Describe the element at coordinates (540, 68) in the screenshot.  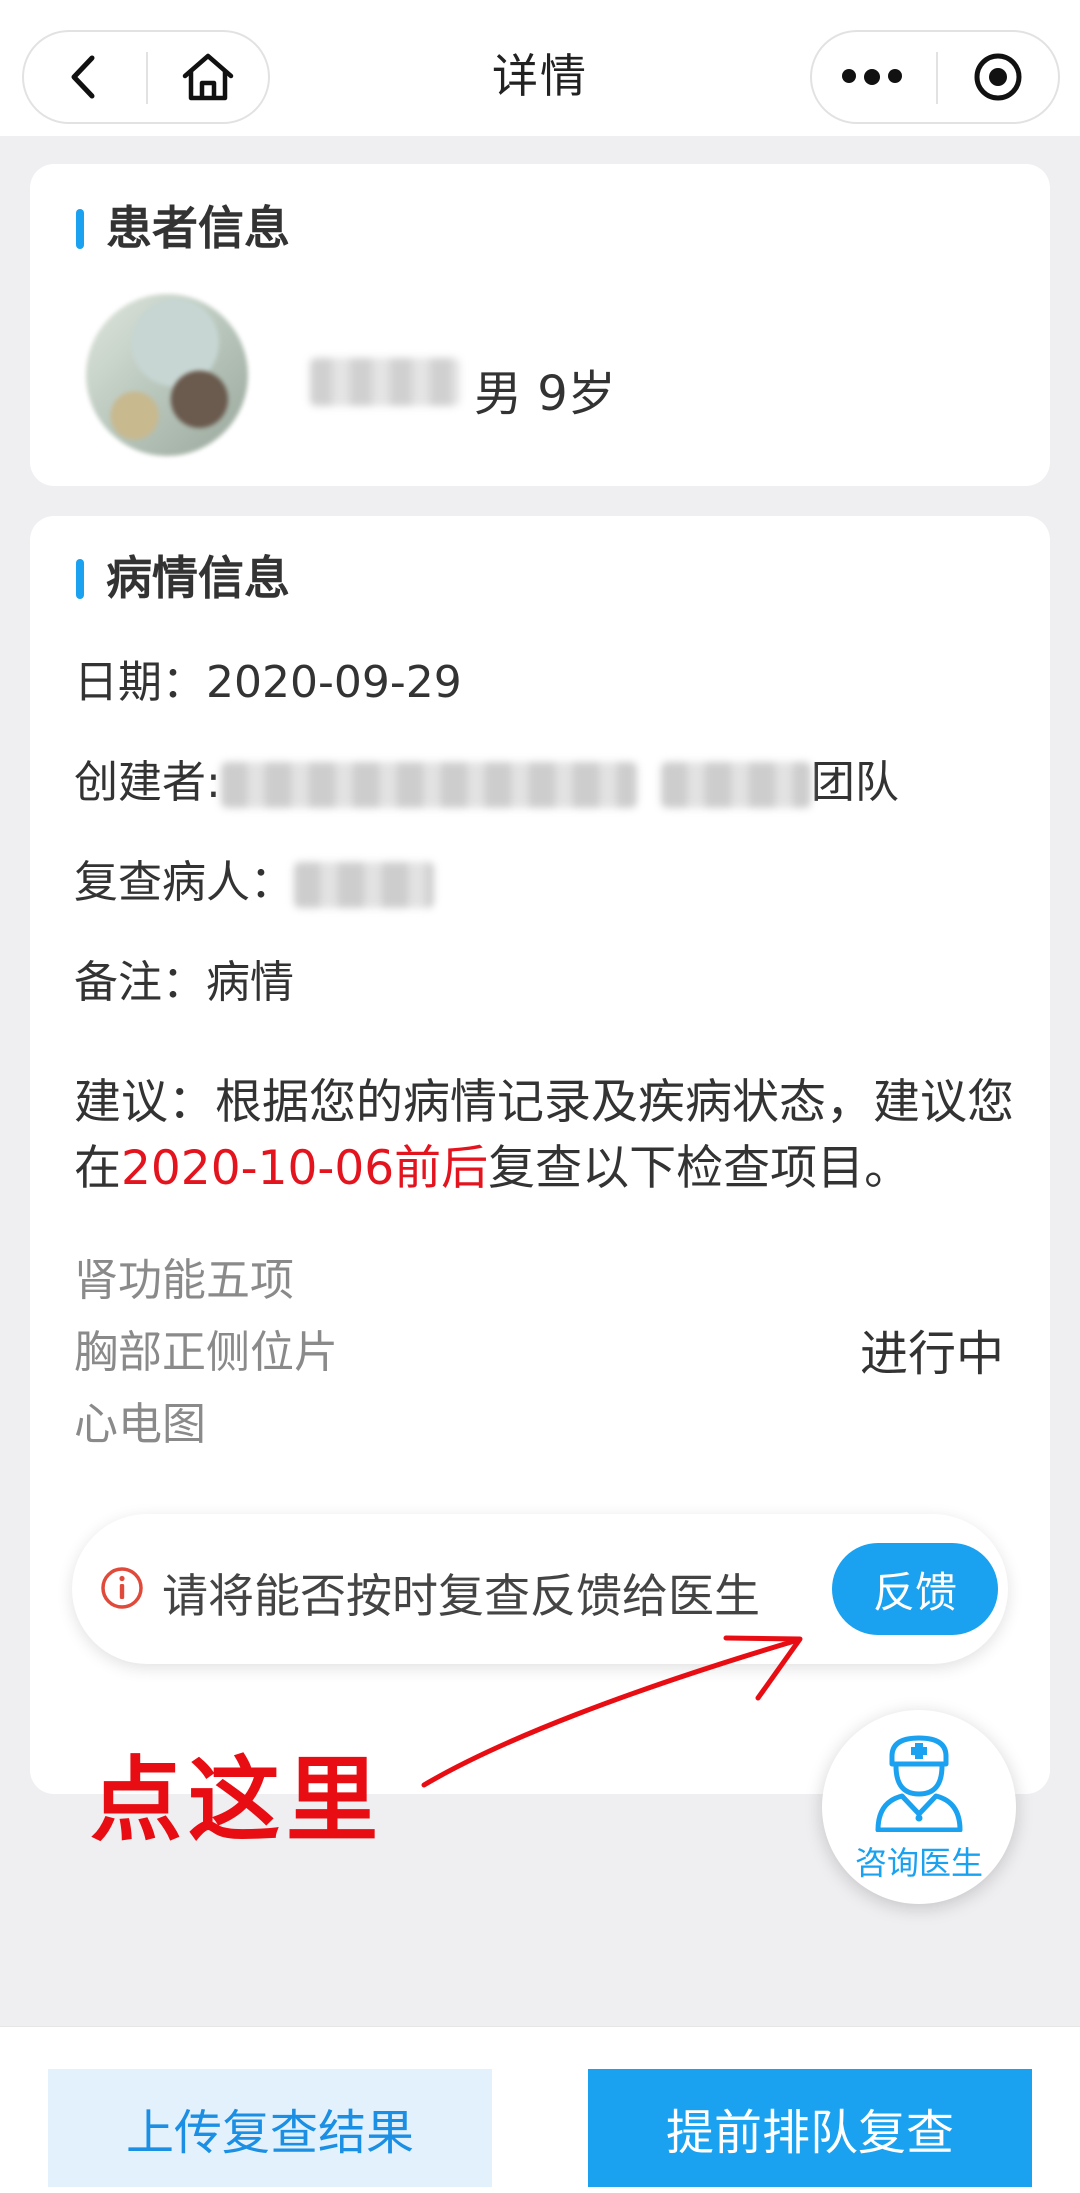
I see `top-navigation-bar: 详情` at that location.